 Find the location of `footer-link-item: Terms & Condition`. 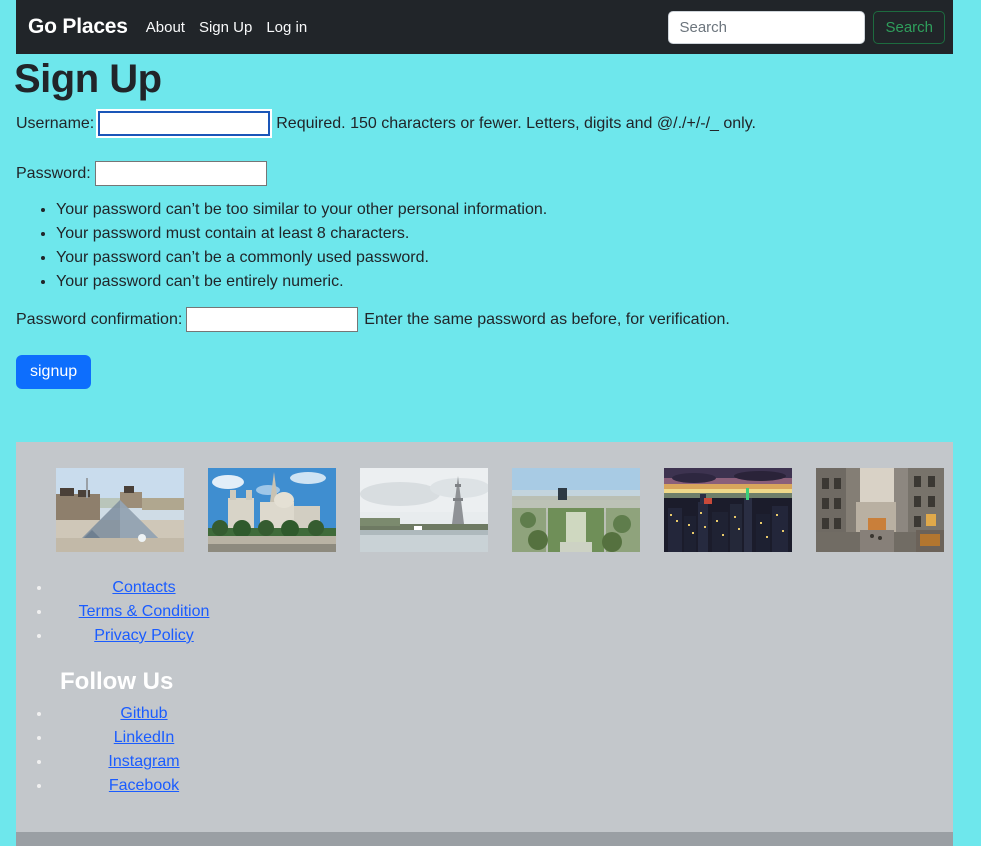

footer-link-item: Terms & Condition is located at coordinates (144, 612).